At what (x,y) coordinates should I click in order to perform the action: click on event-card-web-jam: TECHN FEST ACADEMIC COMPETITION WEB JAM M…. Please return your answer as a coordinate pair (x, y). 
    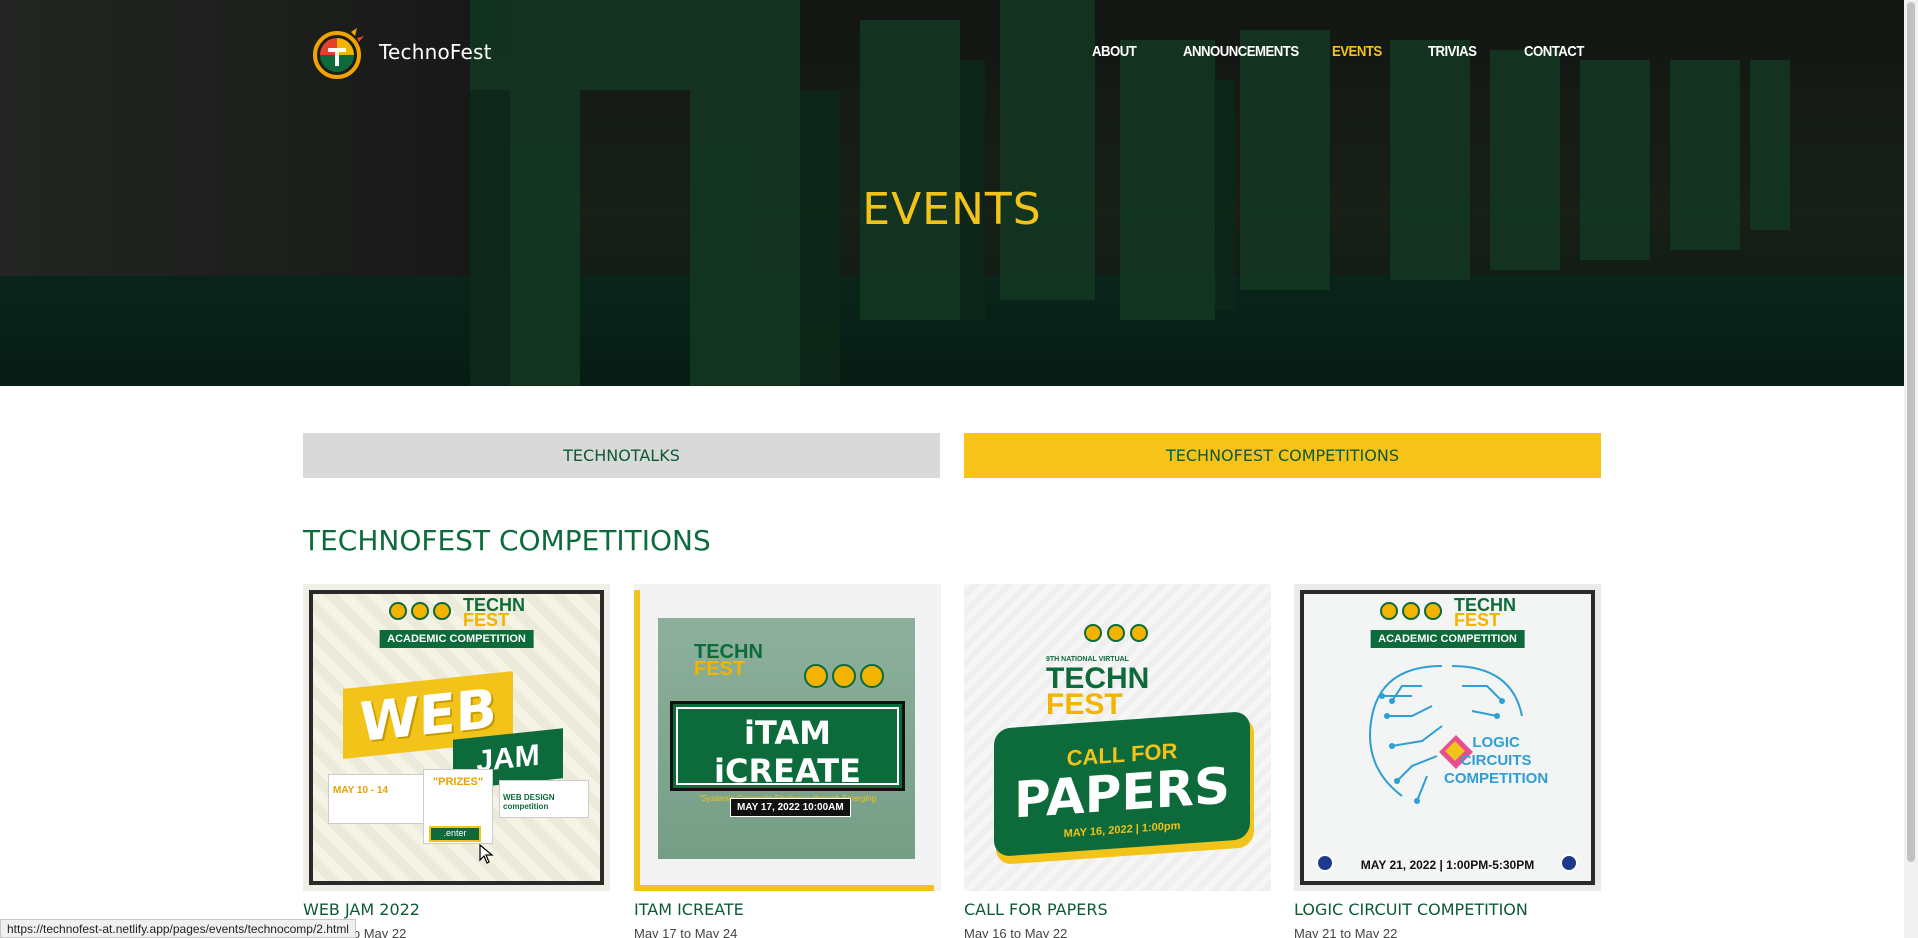
    Looking at the image, I should click on (456, 761).